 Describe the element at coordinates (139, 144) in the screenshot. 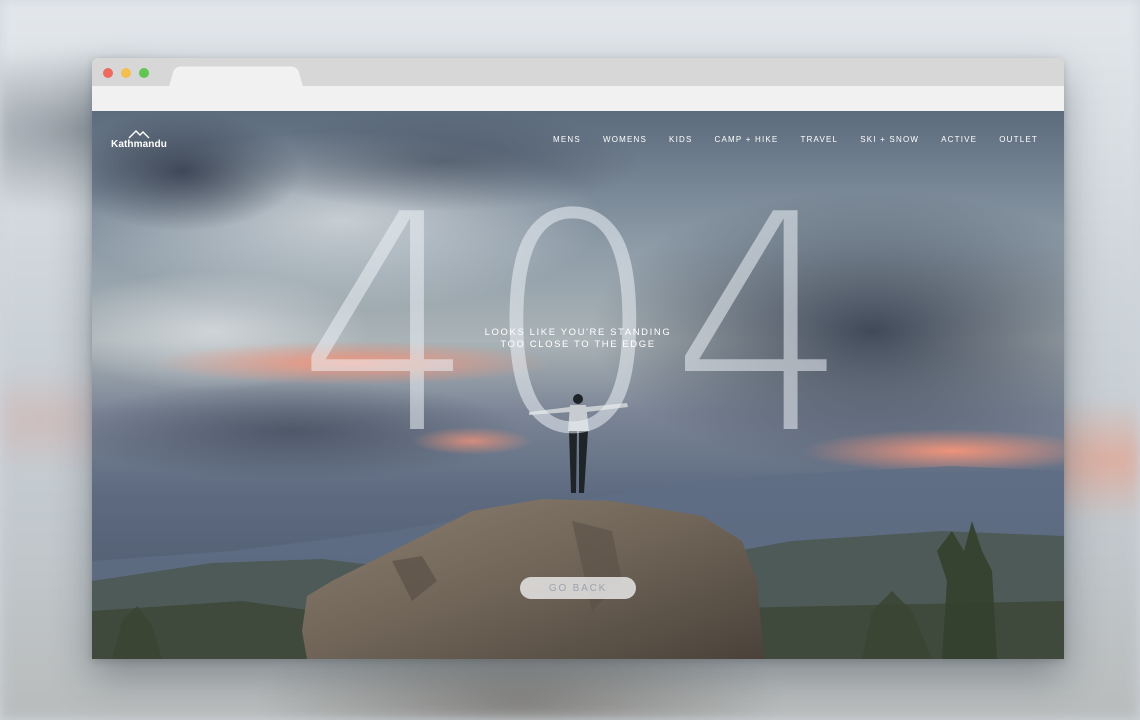

I see `brand-name: Kathmandu` at that location.